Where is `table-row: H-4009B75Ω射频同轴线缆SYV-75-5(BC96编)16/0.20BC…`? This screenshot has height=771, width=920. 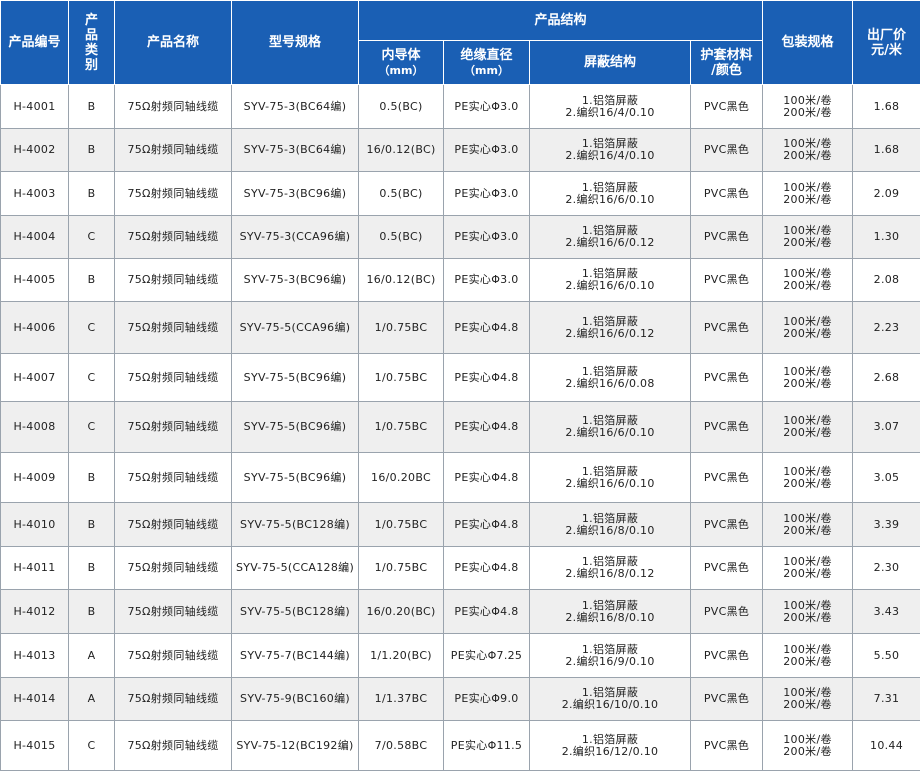
table-row: H-4009B75Ω射频同轴线缆SYV-75-5(BC96编)16/0.20BC… is located at coordinates (460, 478).